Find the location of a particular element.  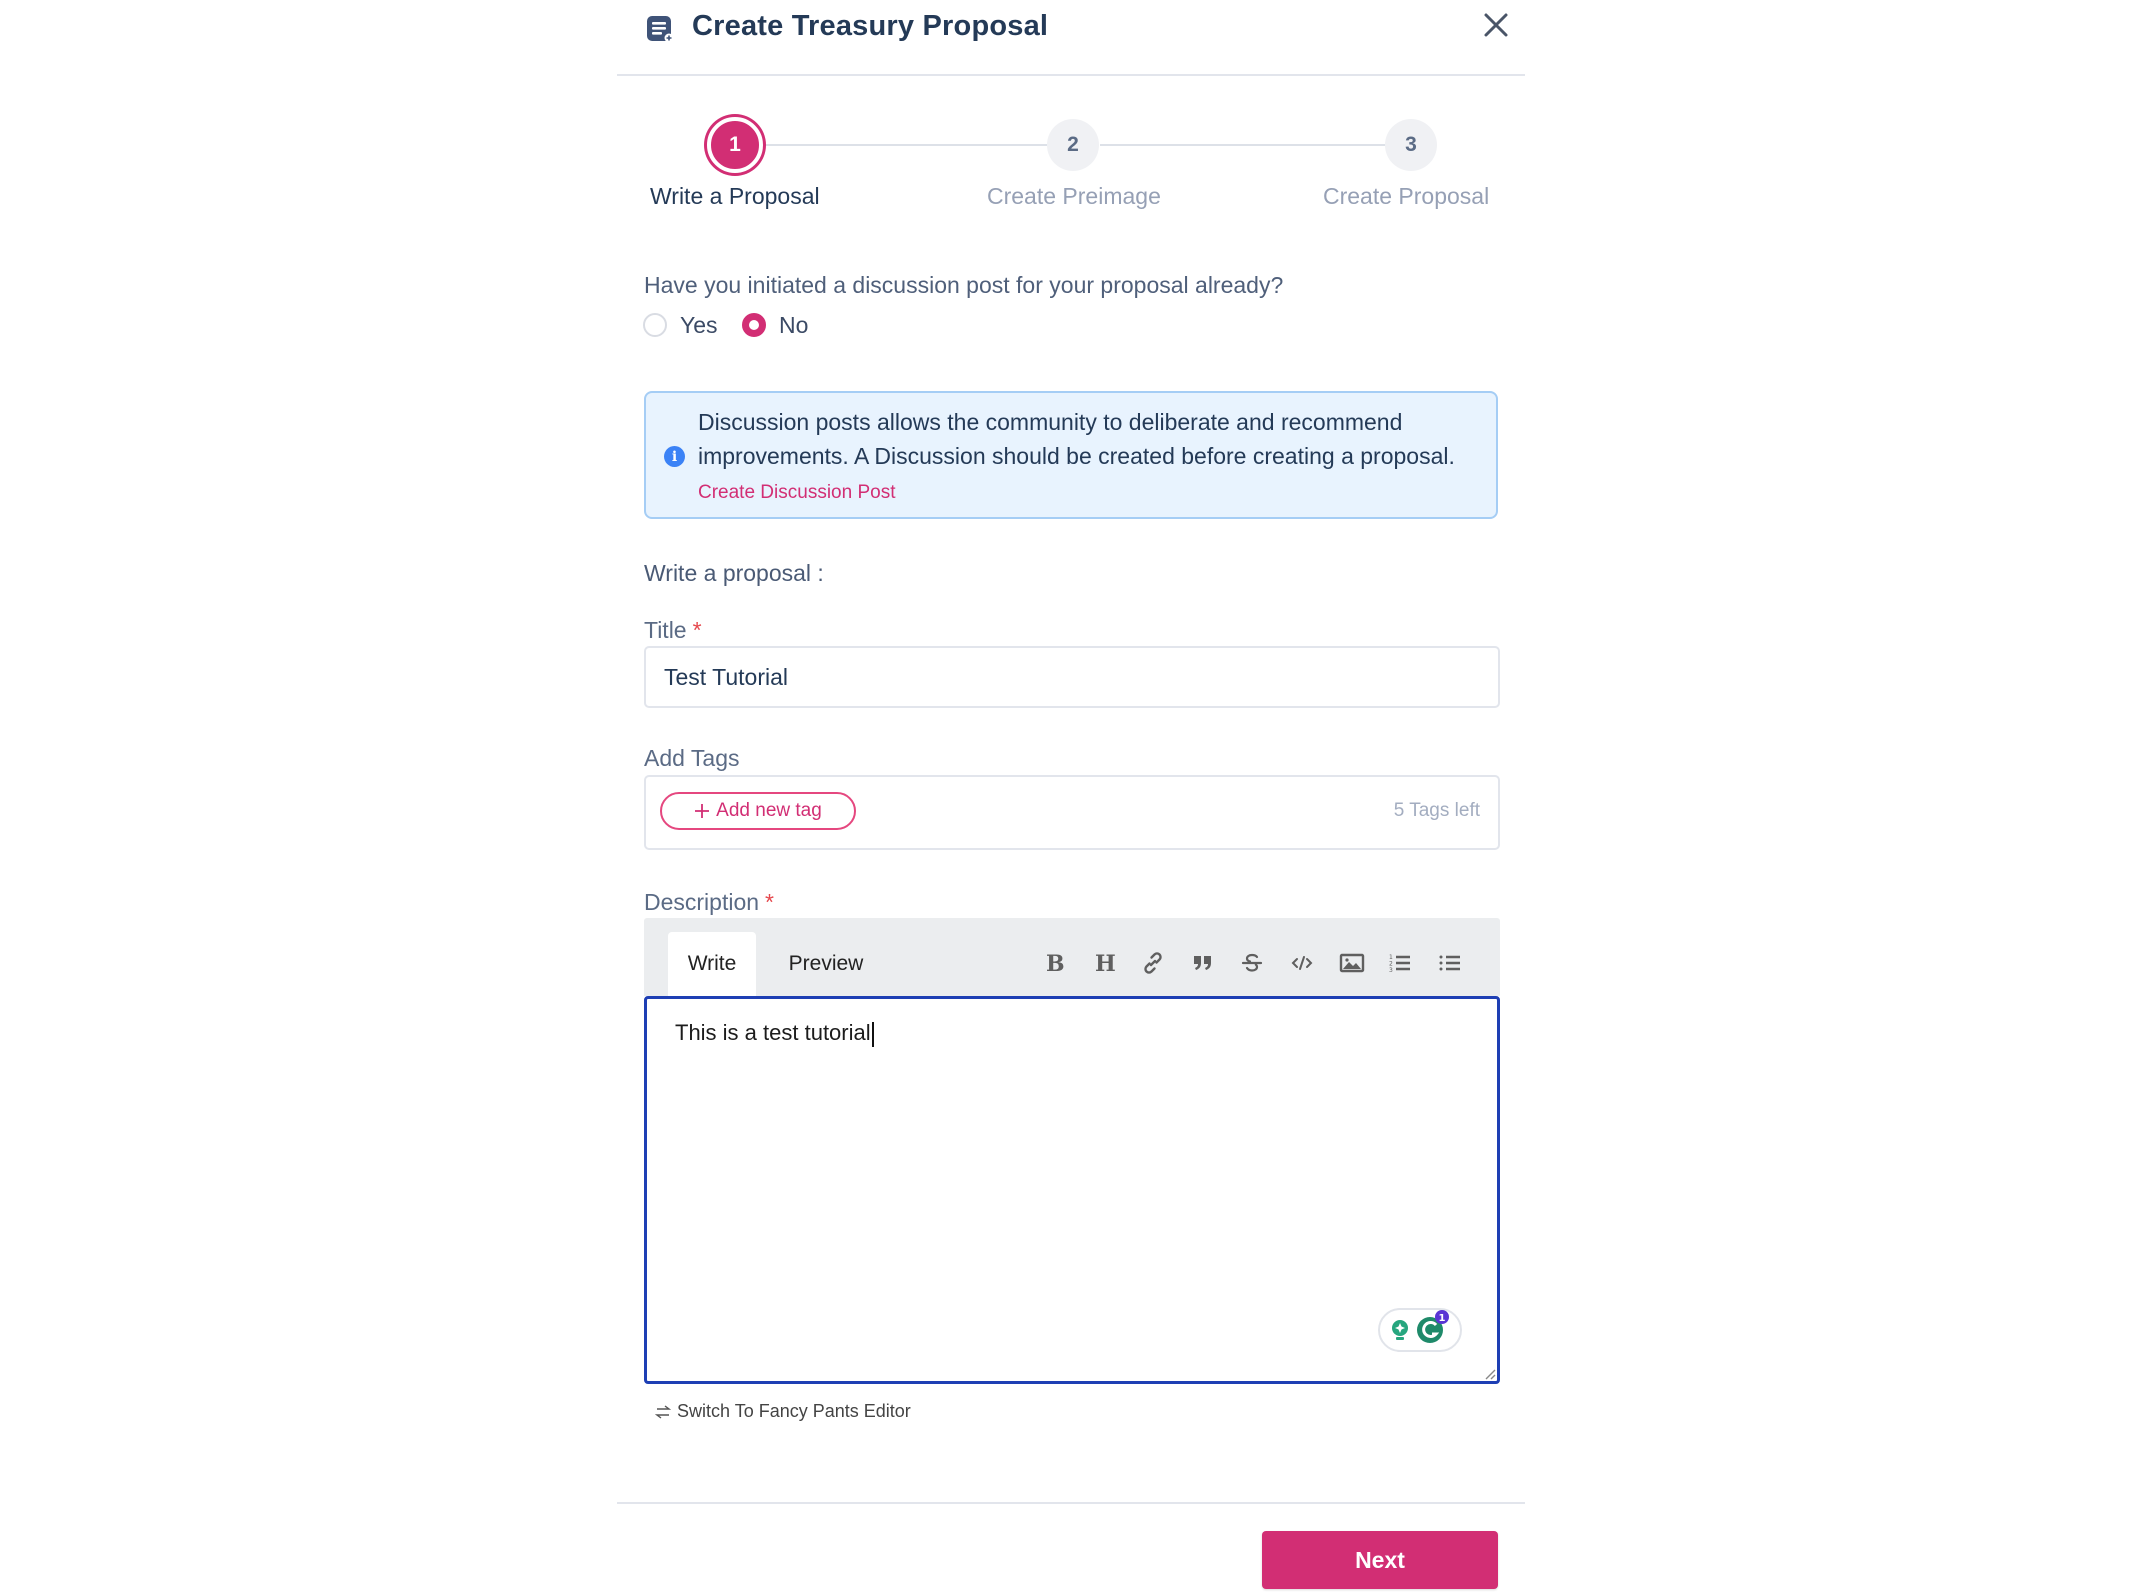

step-number: 2 is located at coordinates (1073, 144).